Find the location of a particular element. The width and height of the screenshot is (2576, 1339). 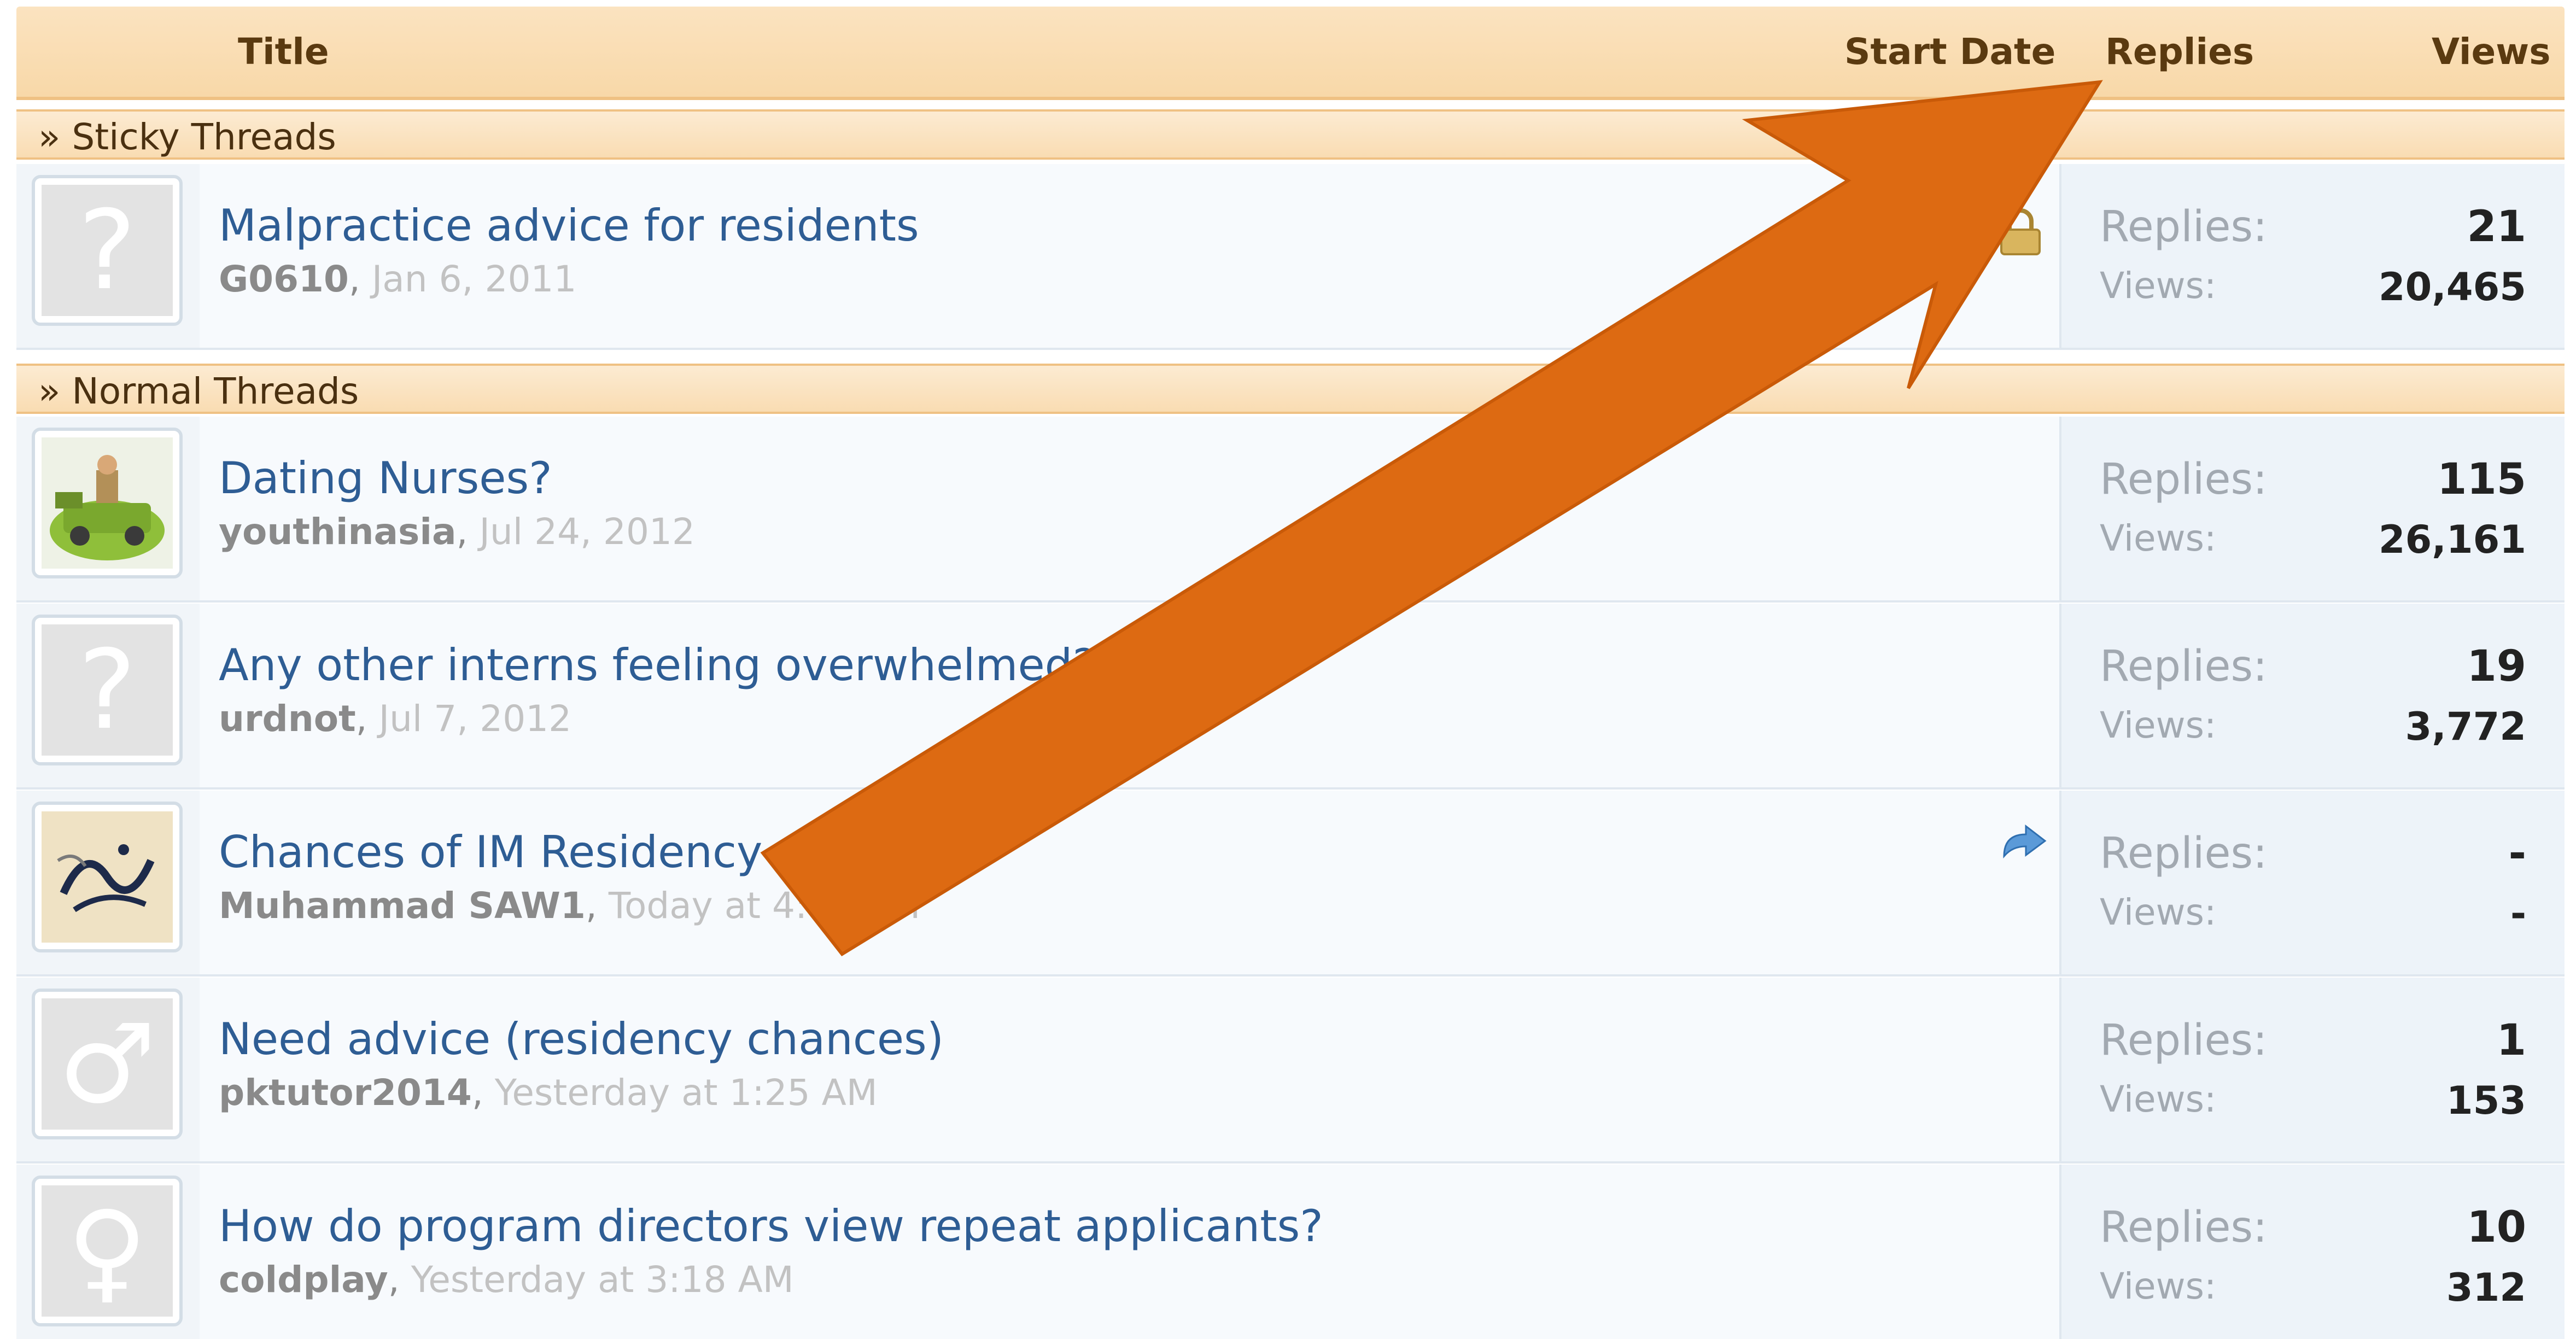

thread-author-link: Muhammad SAW1 is located at coordinates (402, 906).